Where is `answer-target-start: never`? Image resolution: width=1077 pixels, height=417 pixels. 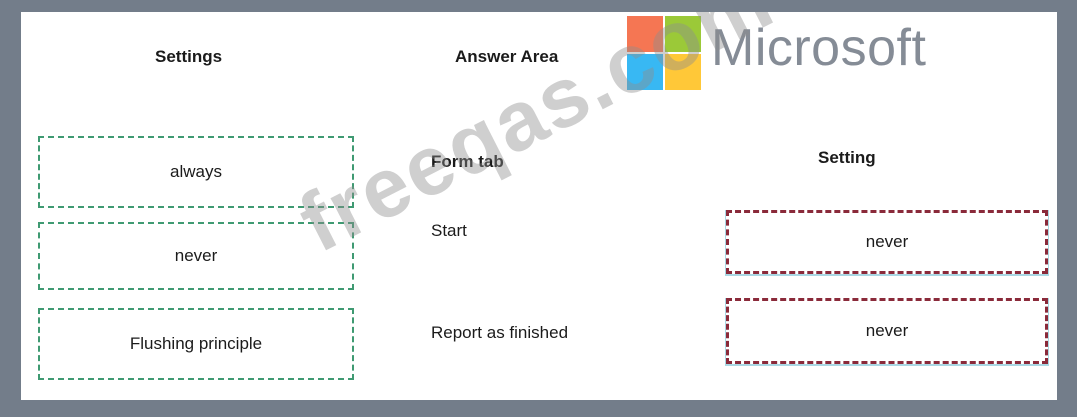
answer-target-start: never is located at coordinates (887, 242).